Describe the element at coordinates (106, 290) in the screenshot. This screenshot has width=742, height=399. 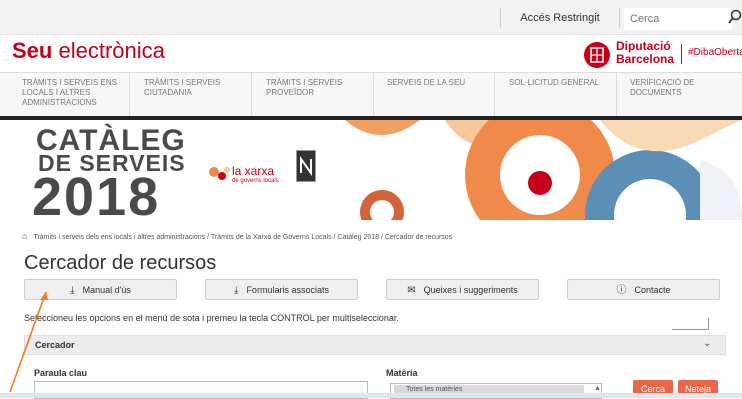
I see `manual-label: Manual d'ús` at that location.